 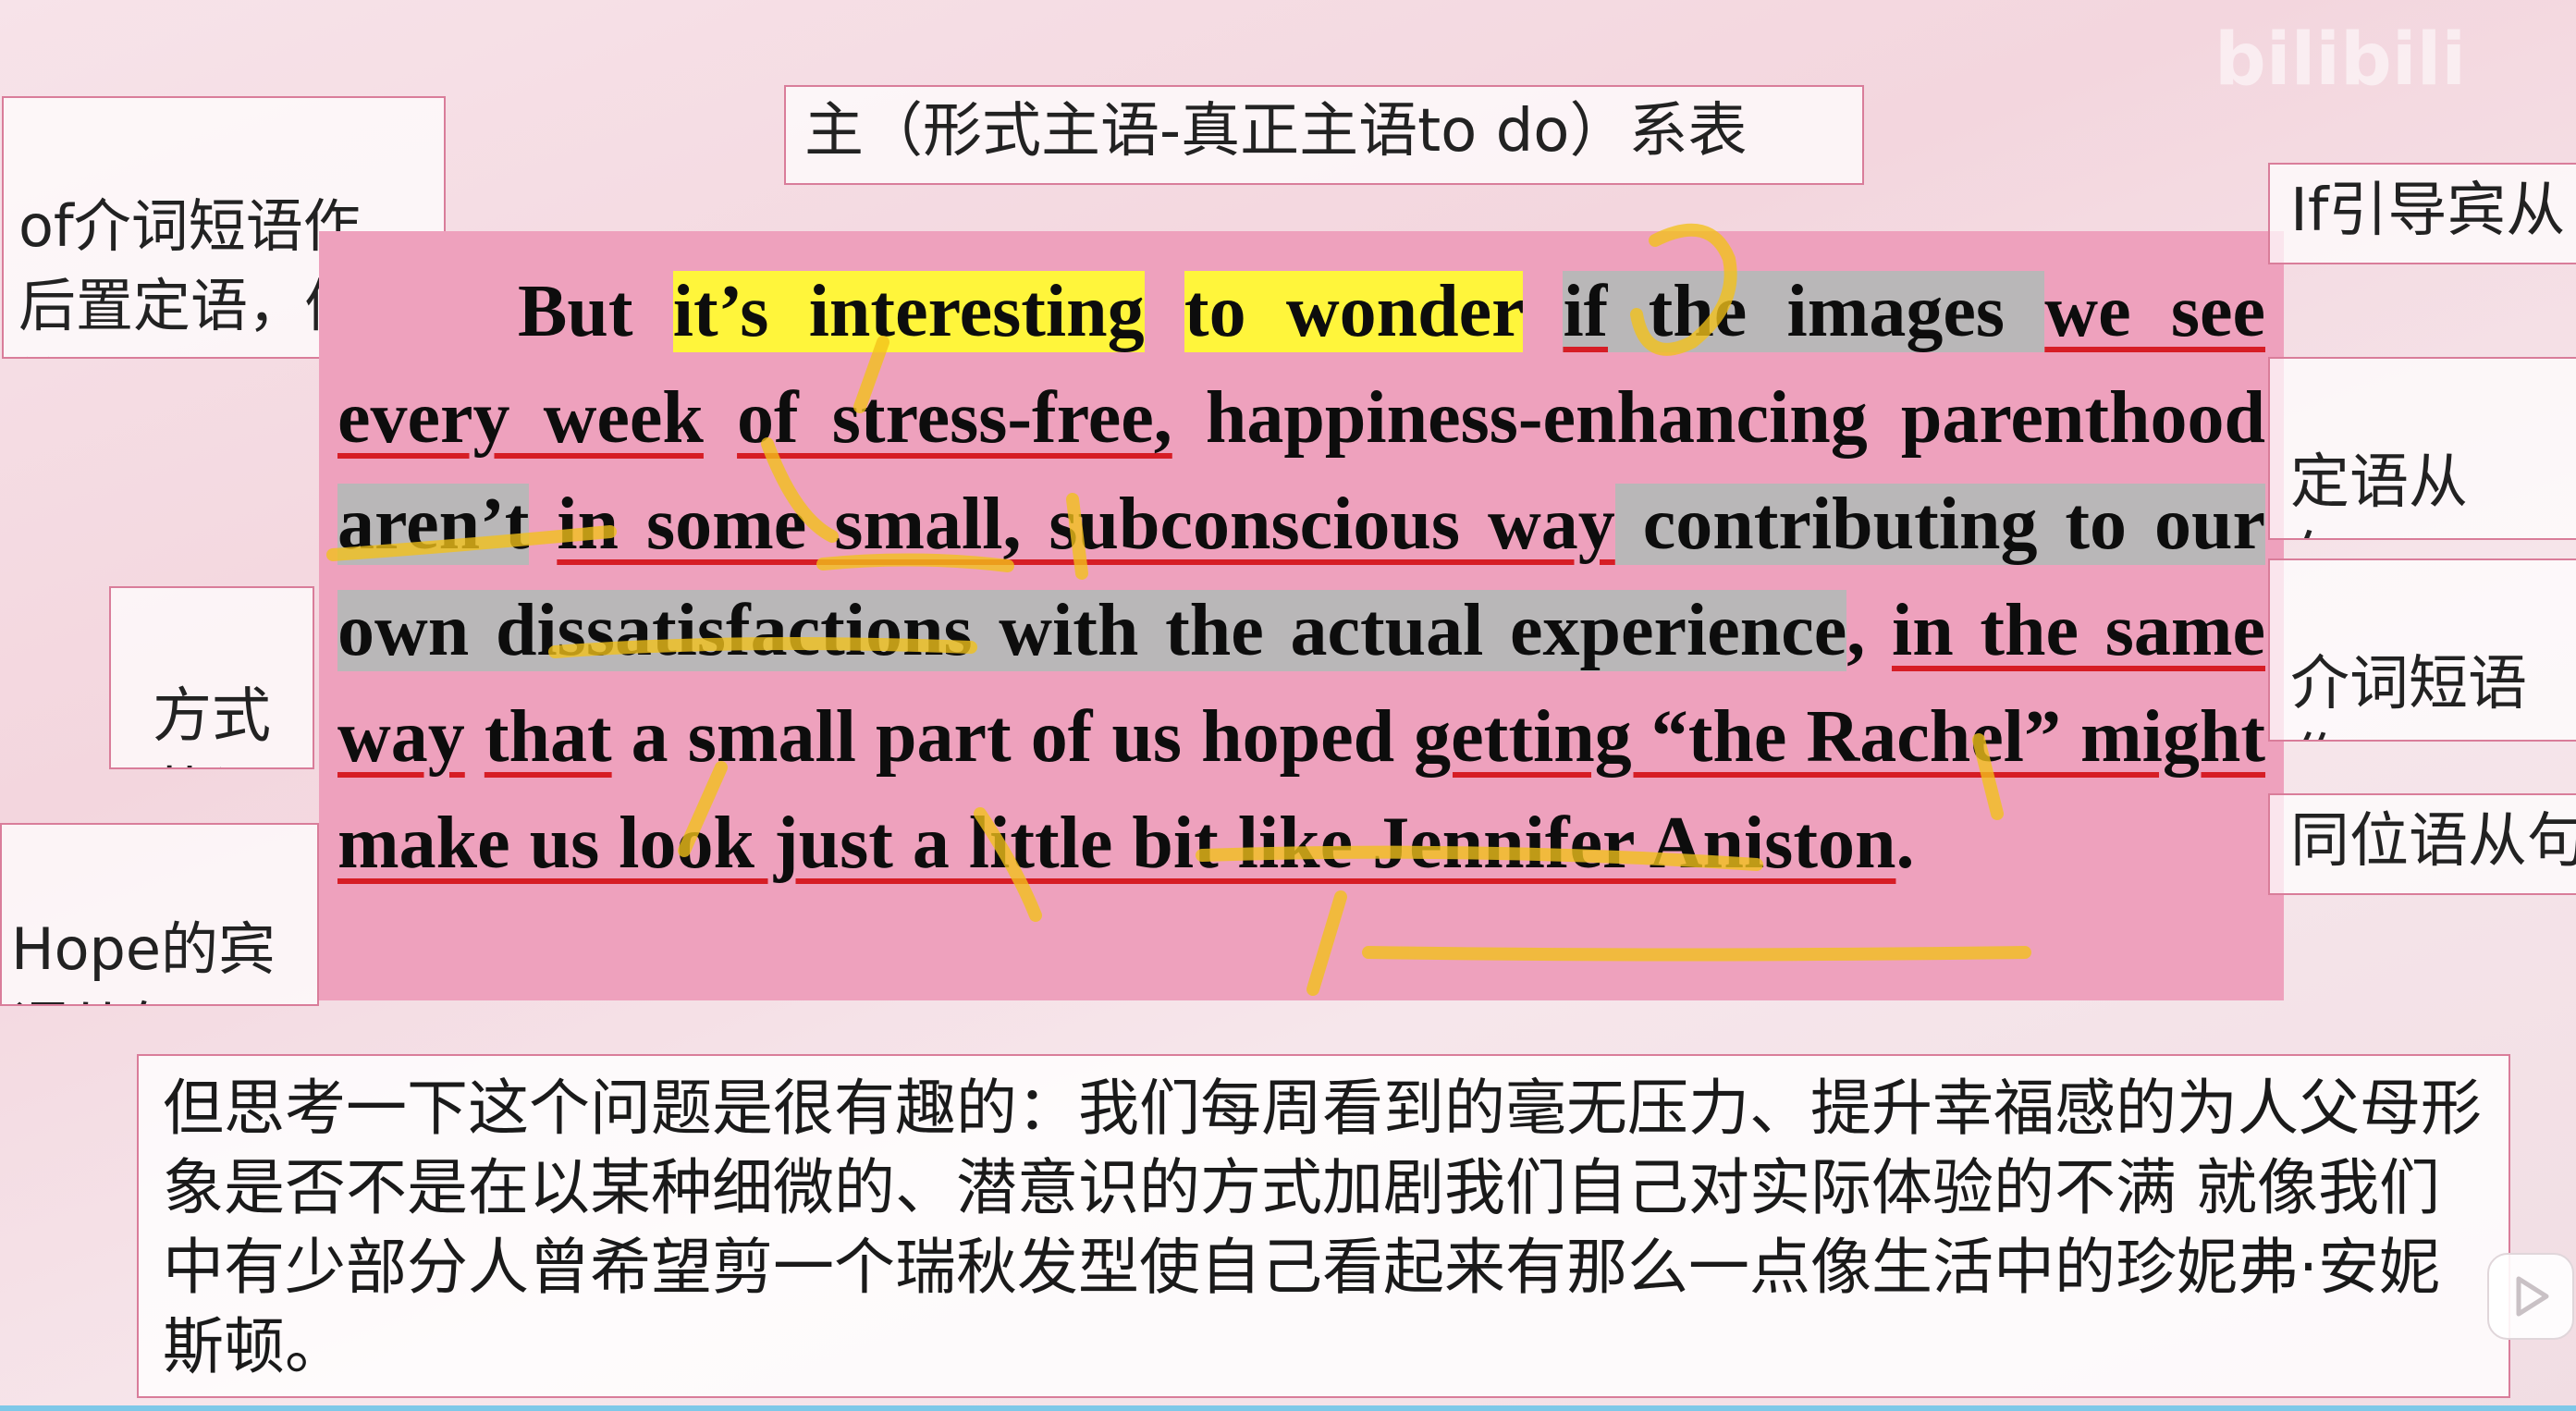 What do you see at coordinates (211, 677) in the screenshot?
I see `annotation-manner-adverbial: 方式 状语` at bounding box center [211, 677].